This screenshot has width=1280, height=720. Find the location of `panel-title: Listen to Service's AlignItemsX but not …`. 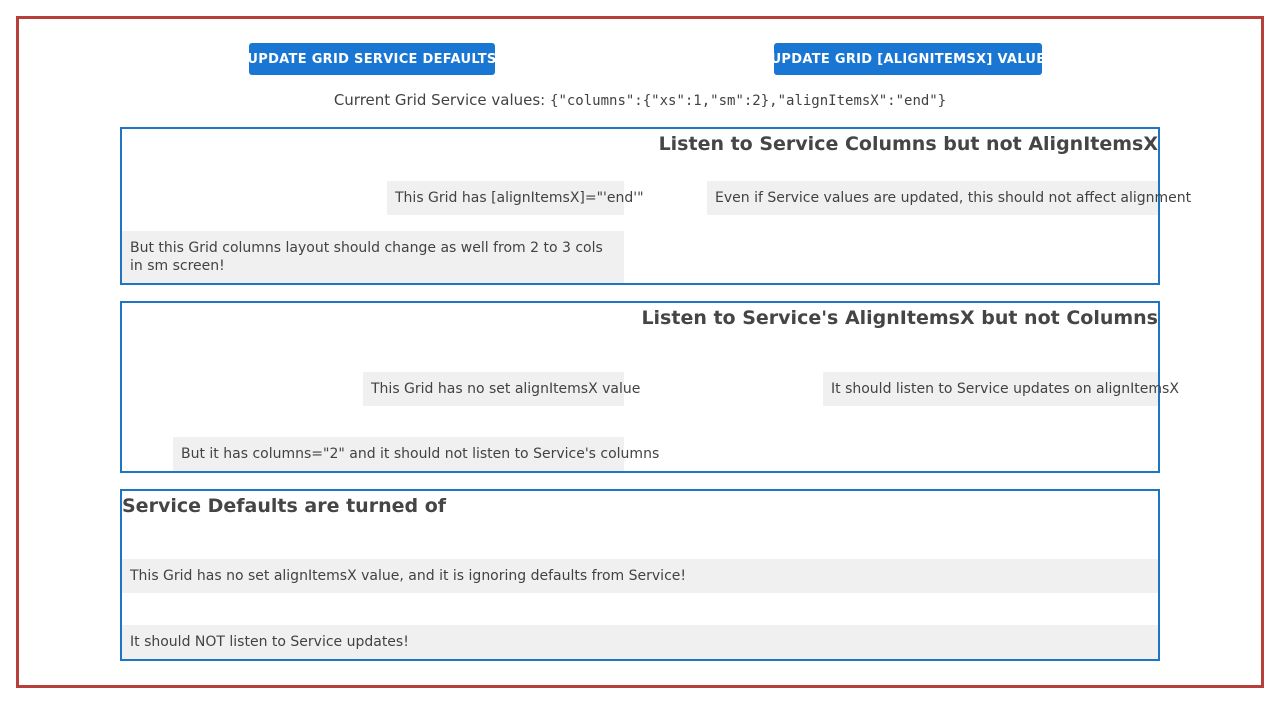

panel-title: Listen to Service's AlignItemsX but not … is located at coordinates (899, 318).